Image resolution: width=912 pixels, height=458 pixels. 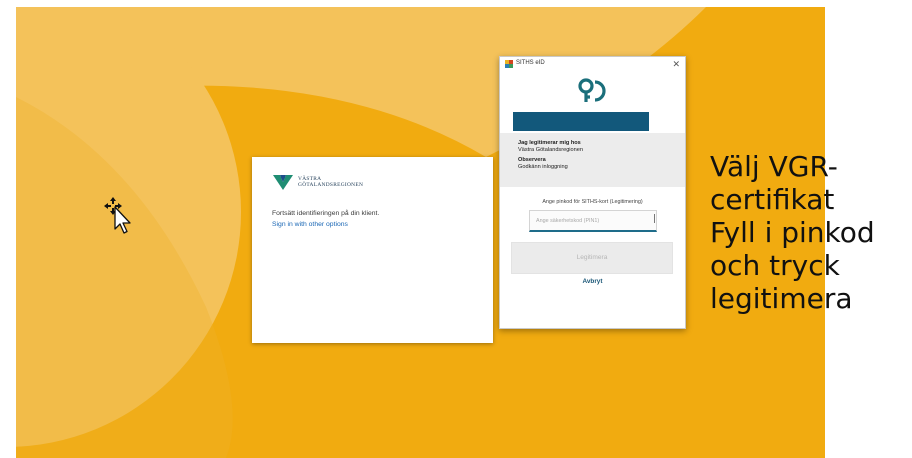 What do you see at coordinates (775, 265) in the screenshot?
I see `instruction-line: och tryck` at bounding box center [775, 265].